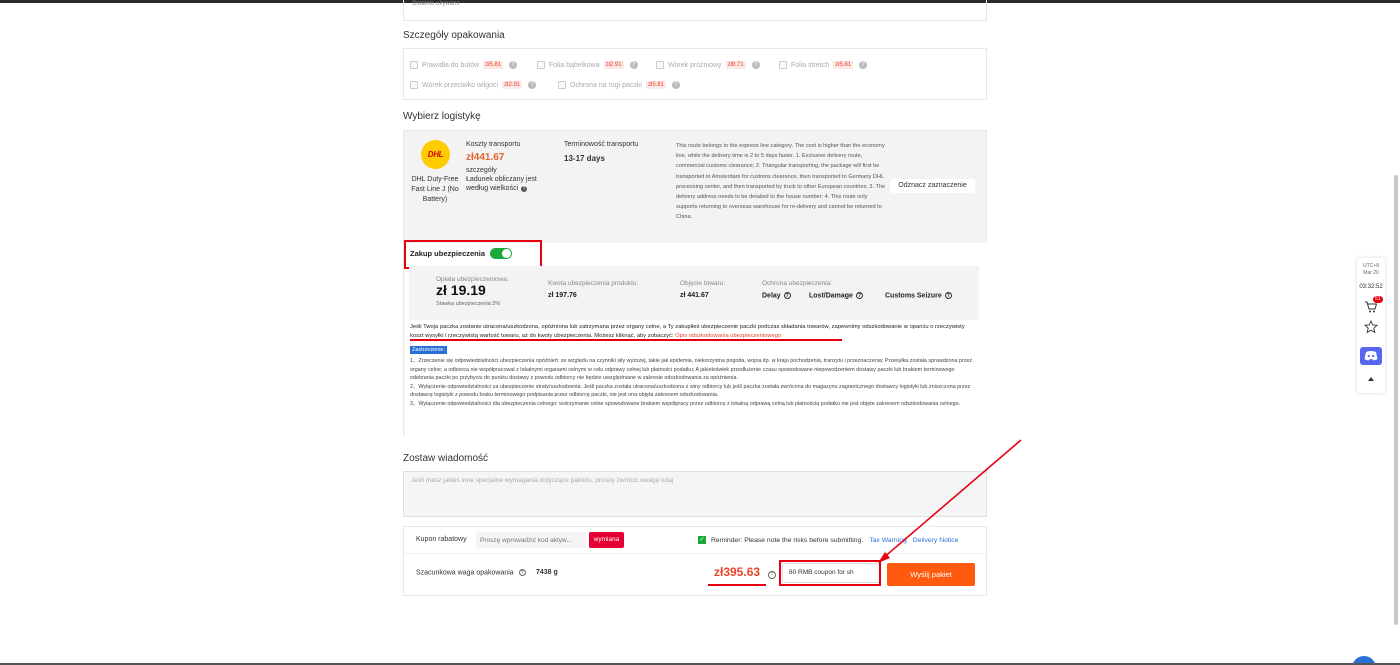 This screenshot has height=665, width=1400. Describe the element at coordinates (1371, 287) in the screenshot. I see `clock: 03:32:52` at that location.